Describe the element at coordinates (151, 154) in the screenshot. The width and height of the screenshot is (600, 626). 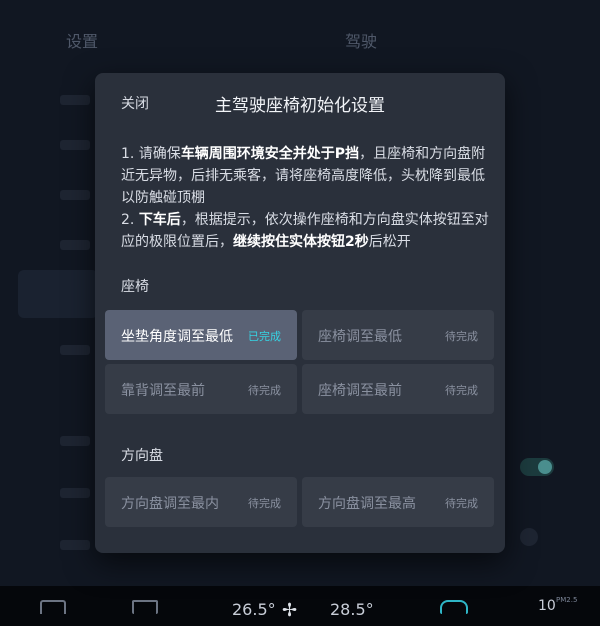
I see `instruction-1-prefix: 1. 请确保` at that location.